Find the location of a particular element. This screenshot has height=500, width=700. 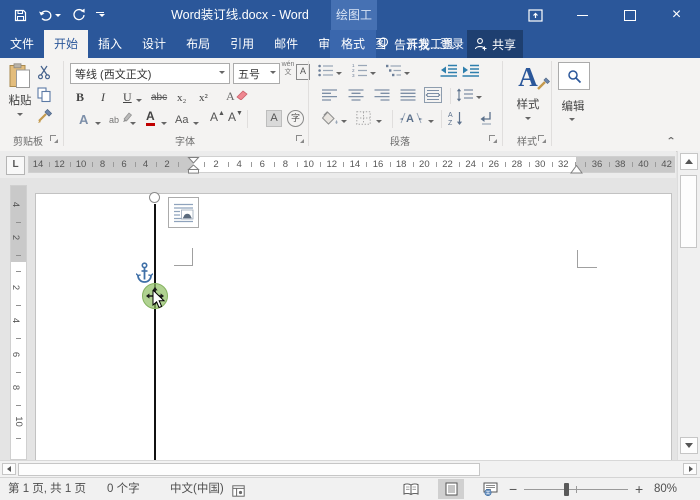

decrease-indent-button is located at coordinates (449, 70).